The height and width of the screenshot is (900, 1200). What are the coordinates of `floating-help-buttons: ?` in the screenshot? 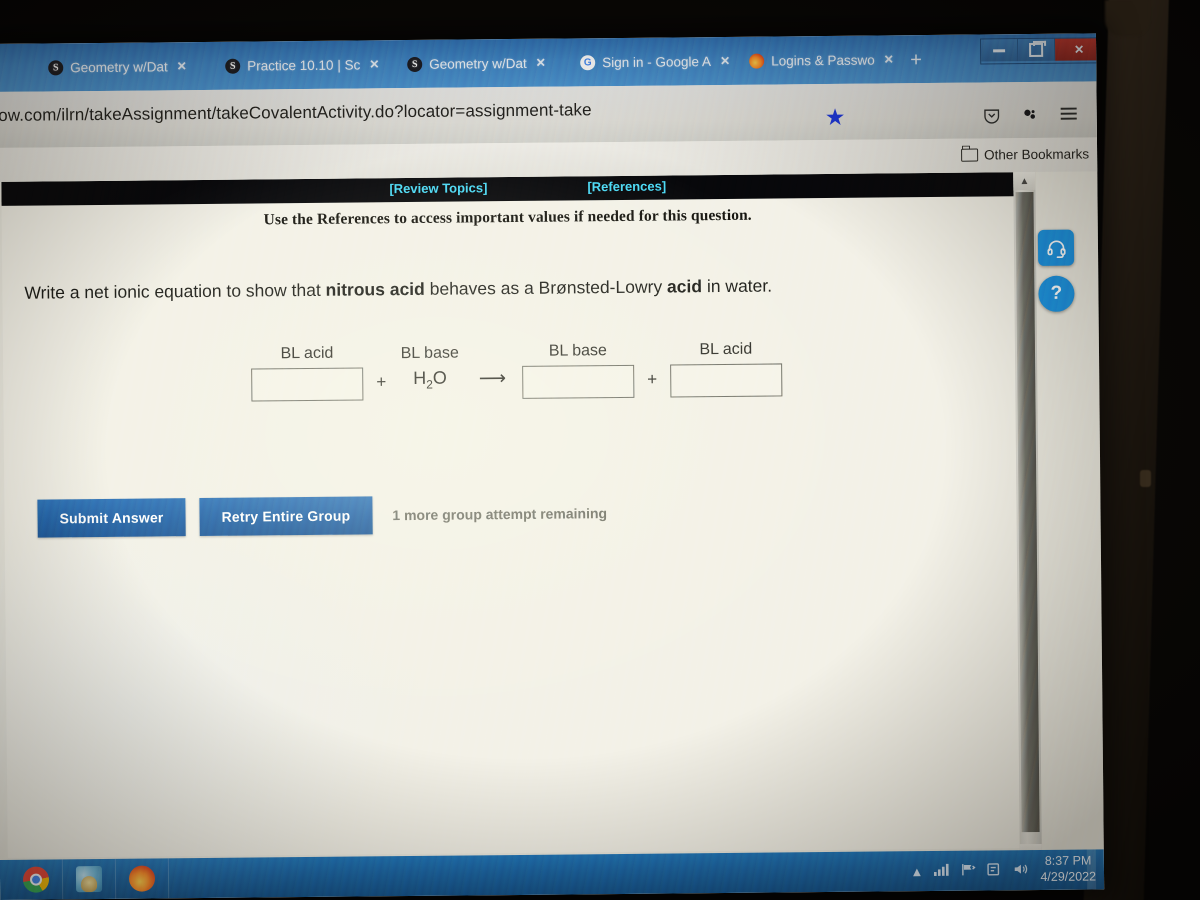 It's located at (1056, 270).